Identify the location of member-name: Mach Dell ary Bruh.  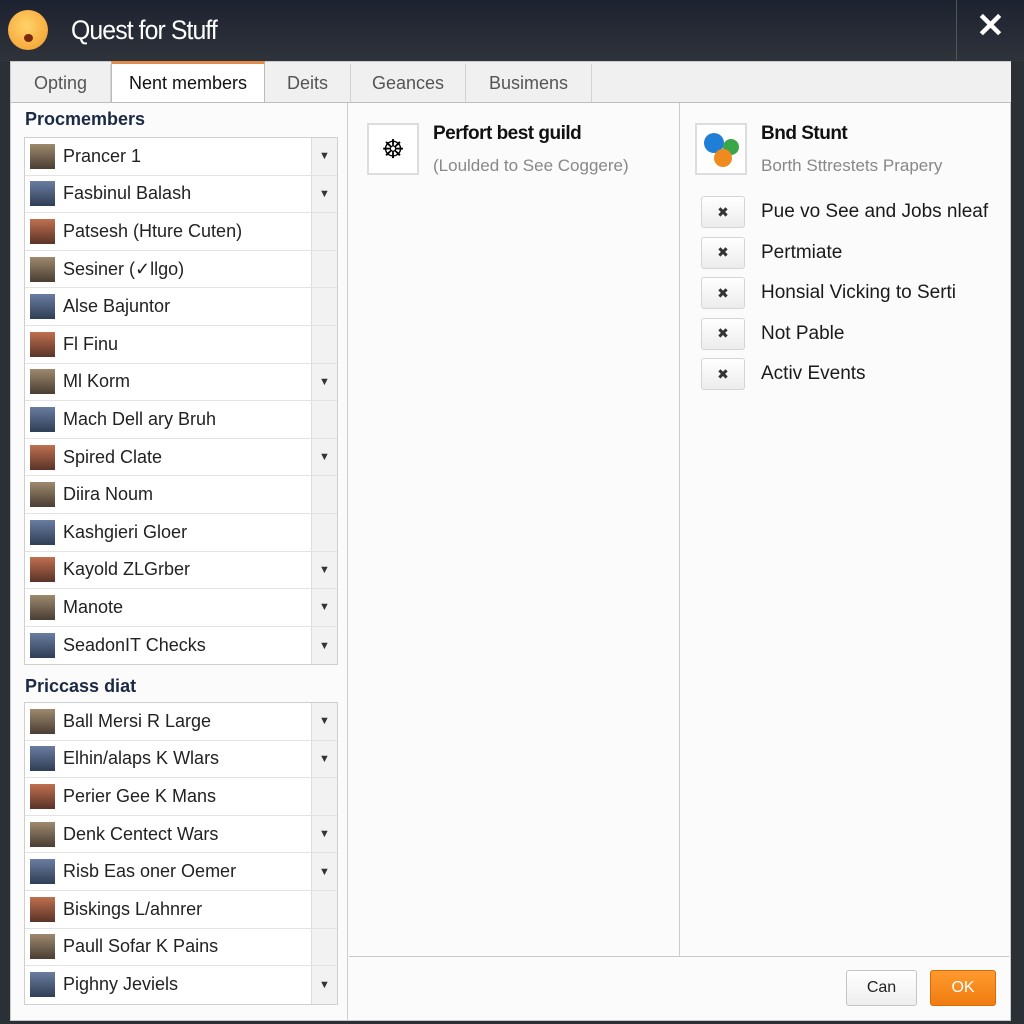
(140, 418).